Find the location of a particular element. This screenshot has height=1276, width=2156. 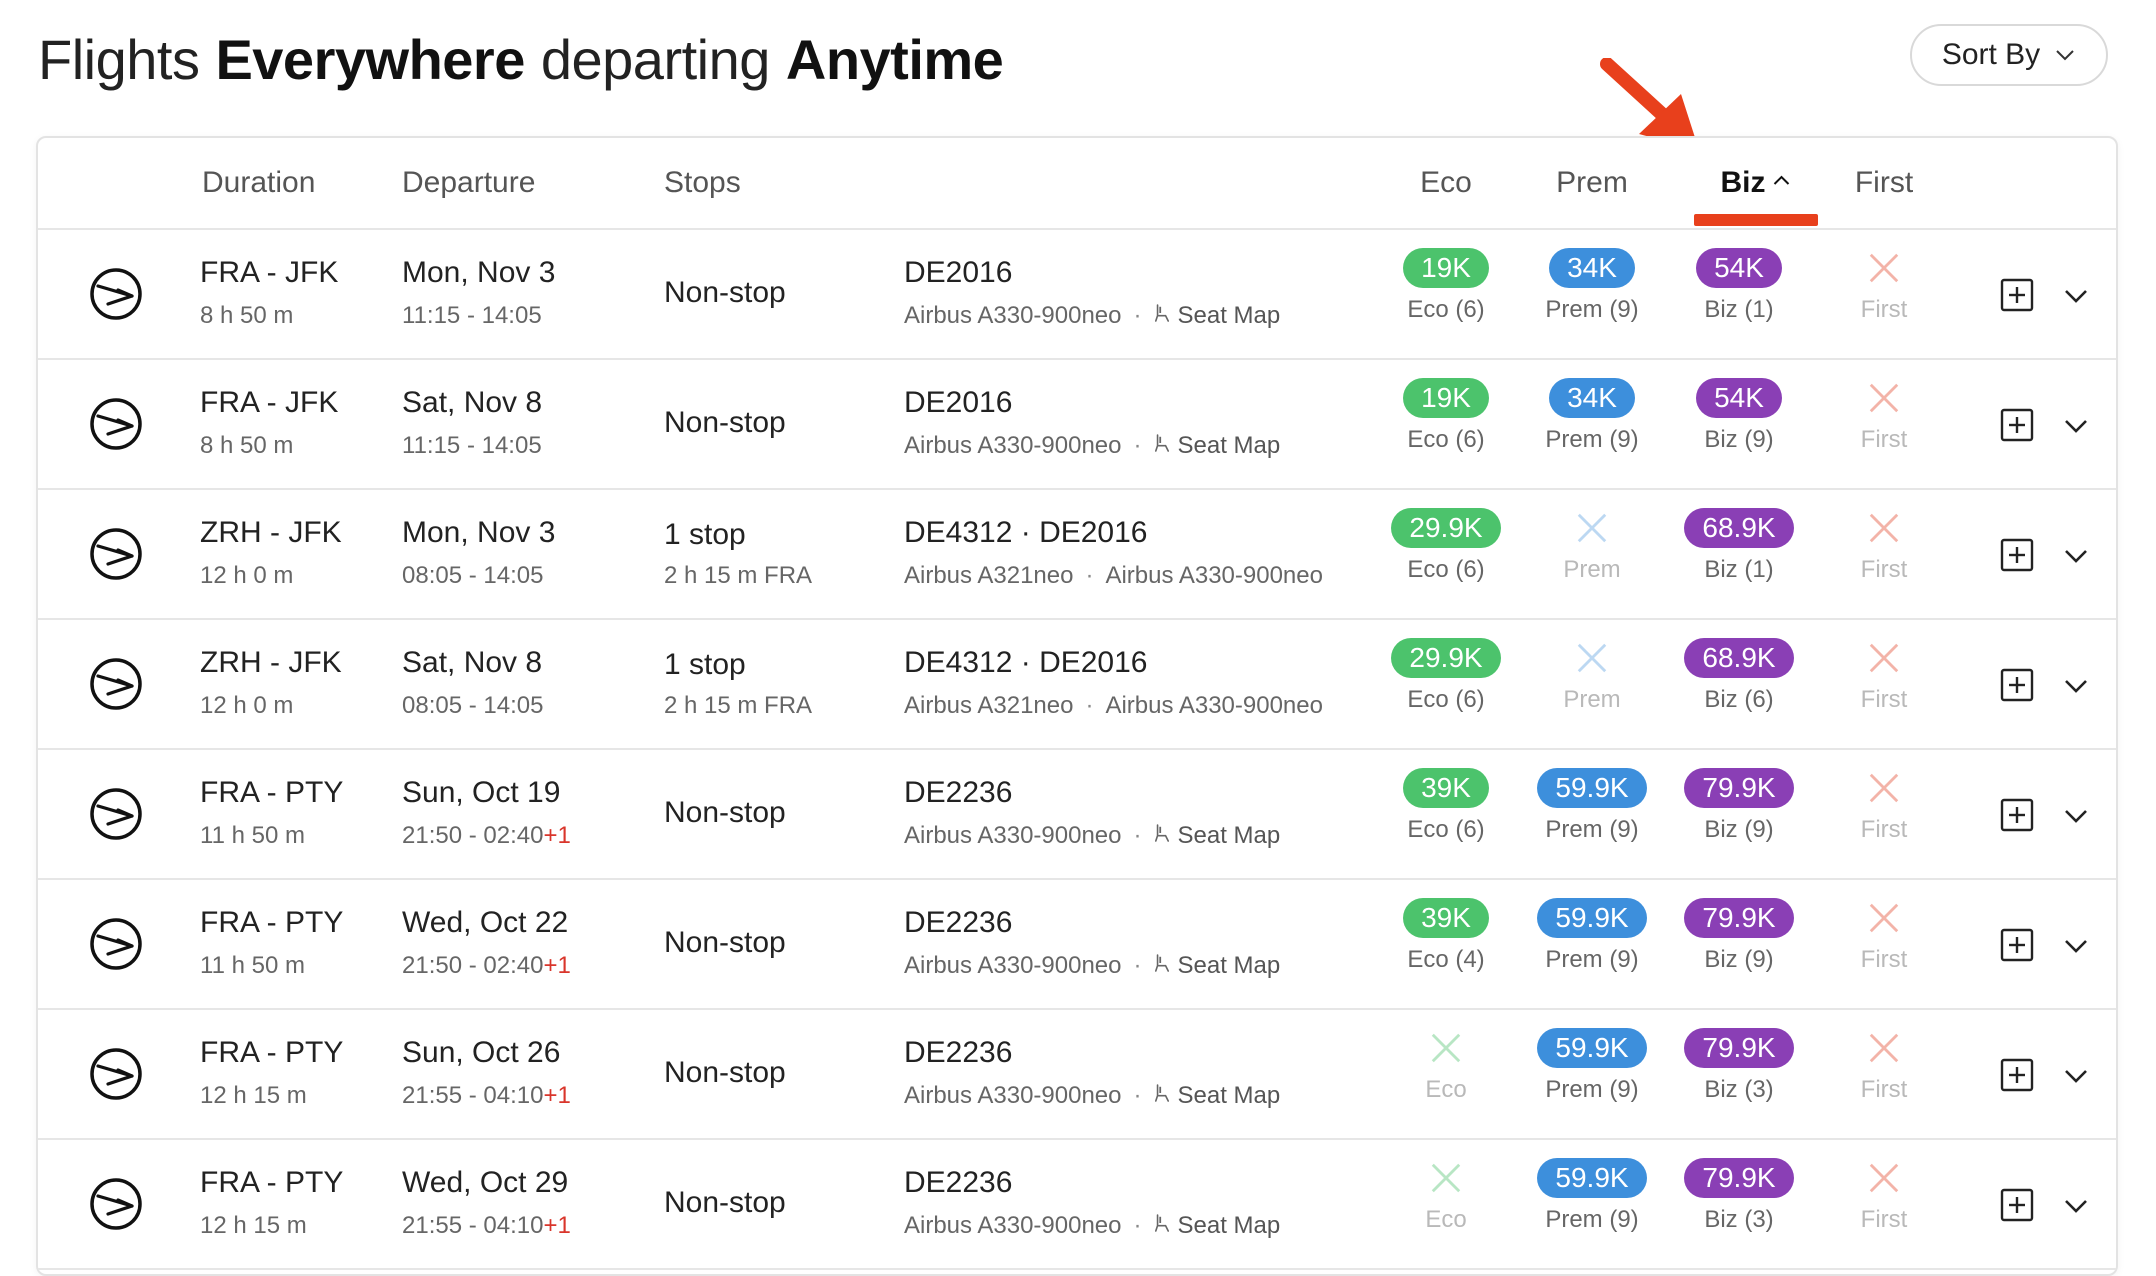

cabin-biz: 54K Biz (9) is located at coordinates (1739, 416).